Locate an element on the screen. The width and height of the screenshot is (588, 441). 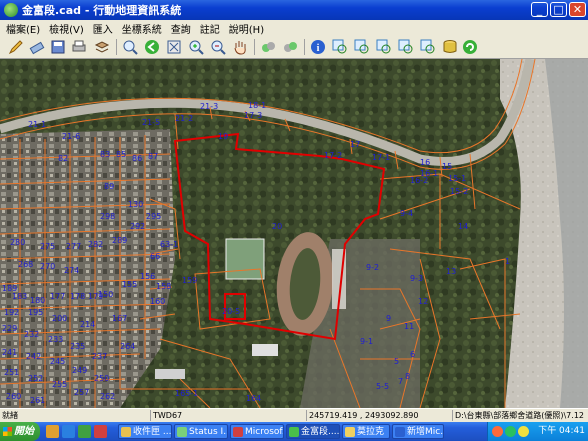
database-icon is located at coordinates (450, 47).